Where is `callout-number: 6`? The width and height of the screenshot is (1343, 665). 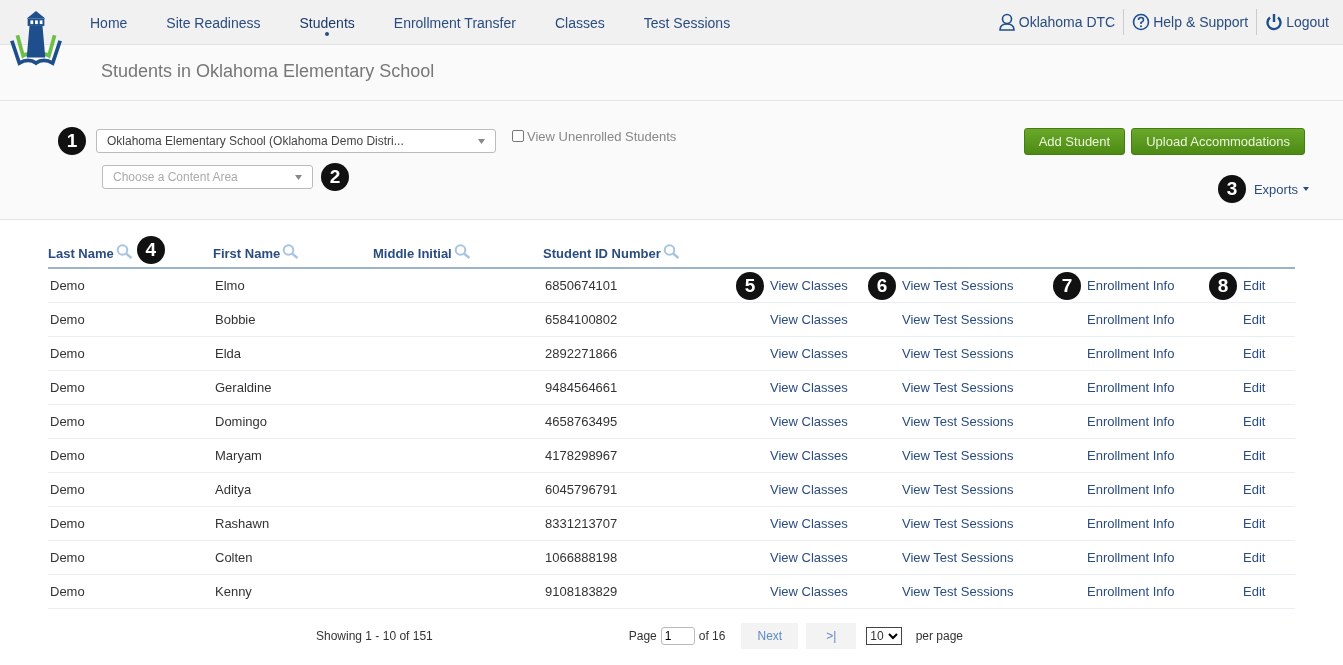
callout-number: 6 is located at coordinates (882, 285).